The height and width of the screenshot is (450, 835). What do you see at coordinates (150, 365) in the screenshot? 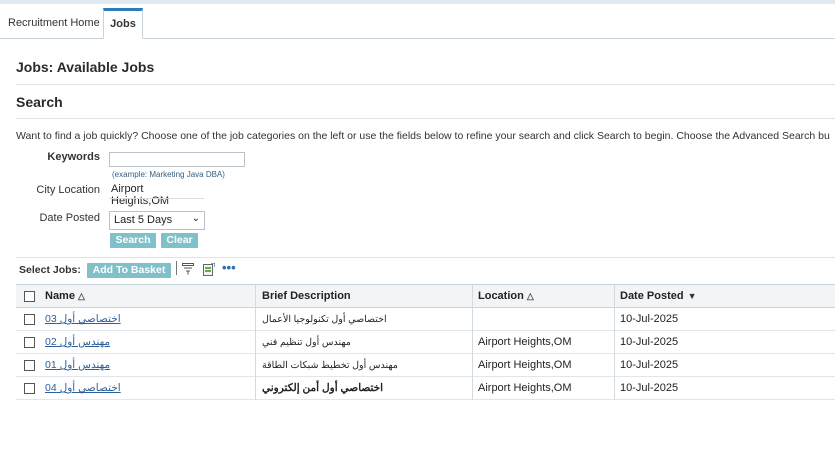
I see `job-name-cell: مهندس أول 01` at bounding box center [150, 365].